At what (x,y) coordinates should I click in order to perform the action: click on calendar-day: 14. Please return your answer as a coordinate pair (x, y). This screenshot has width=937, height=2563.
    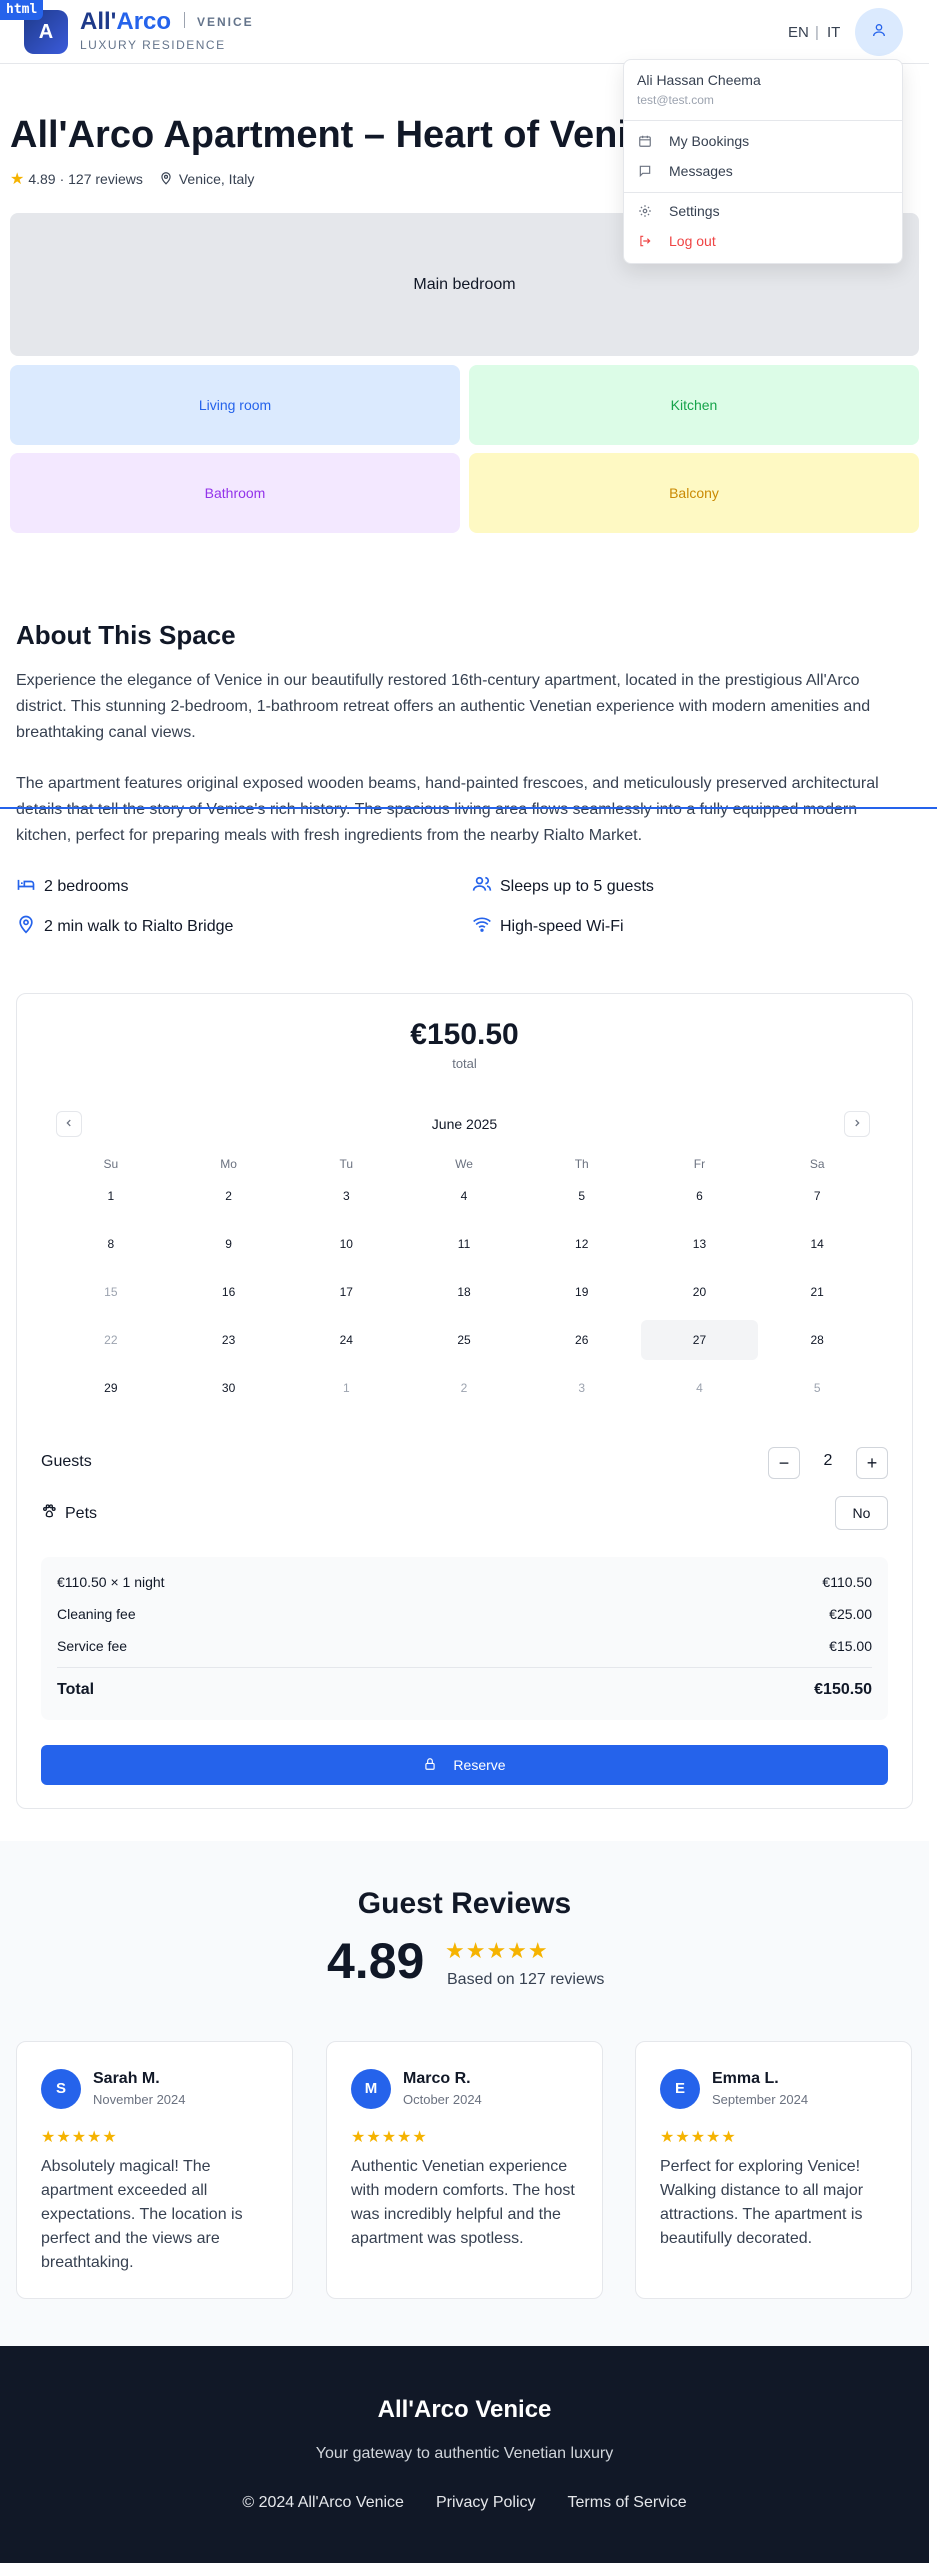
    Looking at the image, I should click on (817, 1244).